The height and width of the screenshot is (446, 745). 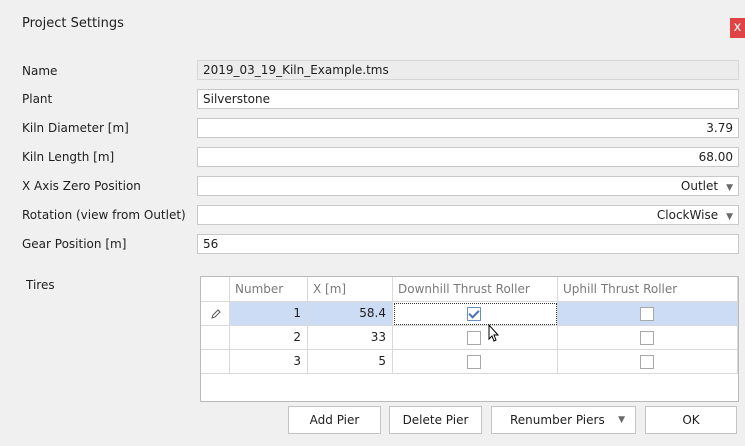 What do you see at coordinates (68, 157) in the screenshot?
I see `kiln-length-label: Kiln Length [m]` at bounding box center [68, 157].